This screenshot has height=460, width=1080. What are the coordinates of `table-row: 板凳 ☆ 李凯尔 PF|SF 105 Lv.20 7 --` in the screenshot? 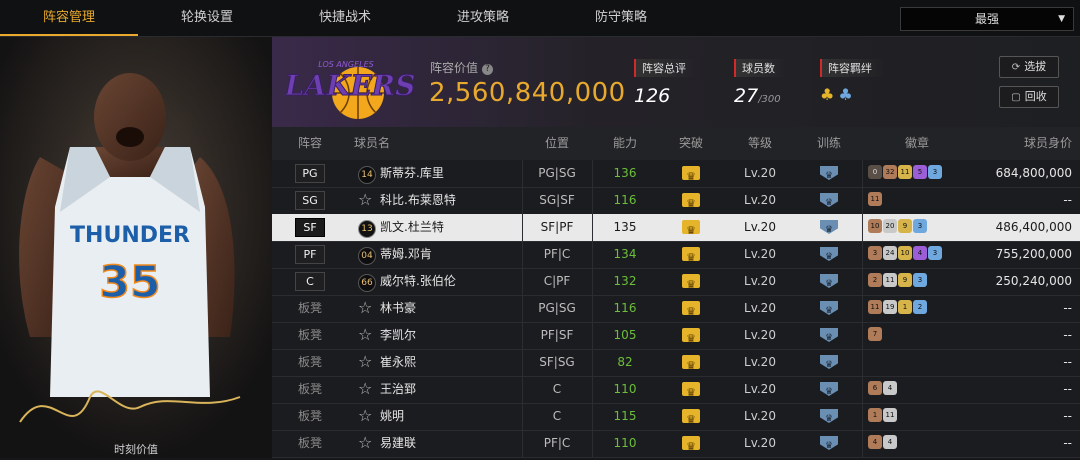 It's located at (676, 337).